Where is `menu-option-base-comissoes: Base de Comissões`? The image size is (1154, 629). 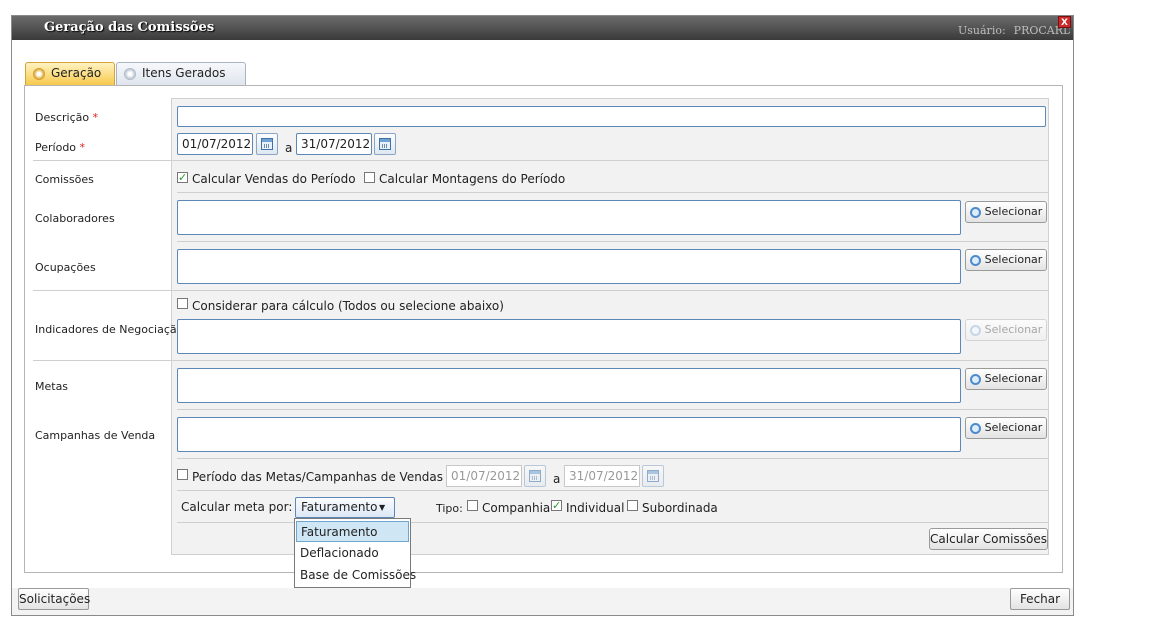 menu-option-base-comissoes: Base de Comissões is located at coordinates (356, 575).